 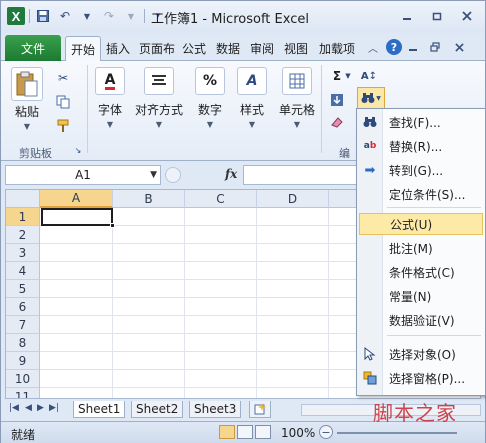 What do you see at coordinates (326, 432) in the screenshot?
I see `zoom-out-icon: −` at bounding box center [326, 432].